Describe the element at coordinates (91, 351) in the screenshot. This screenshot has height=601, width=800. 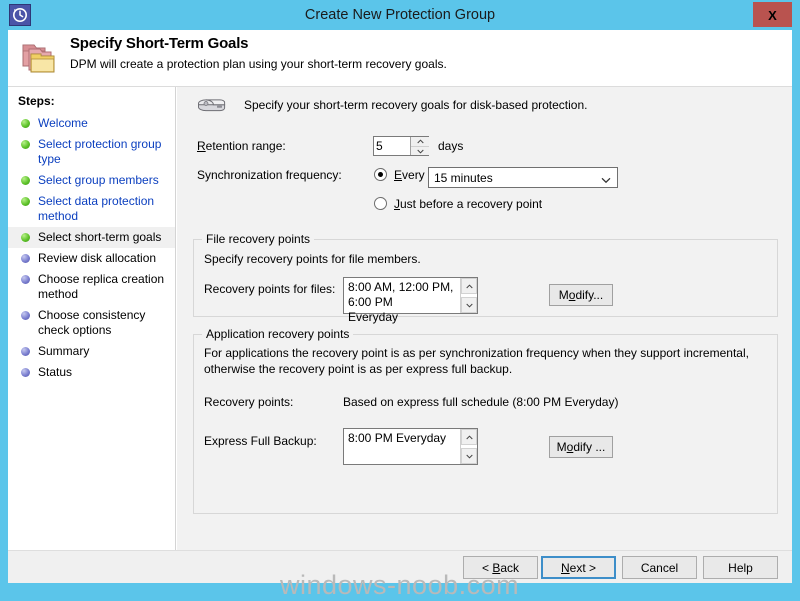
I see `sidebar-item-summary: Summary` at that location.